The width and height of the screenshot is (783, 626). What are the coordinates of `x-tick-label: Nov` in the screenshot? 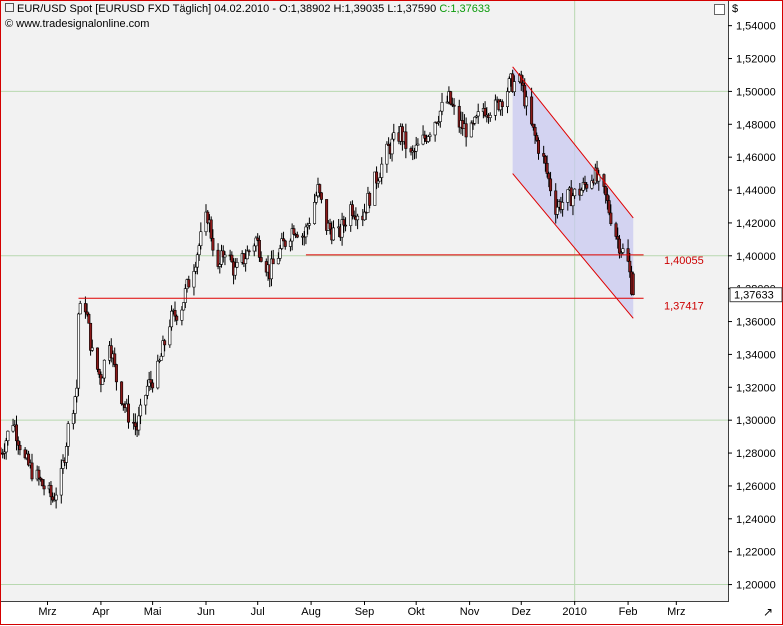 It's located at (470, 612).